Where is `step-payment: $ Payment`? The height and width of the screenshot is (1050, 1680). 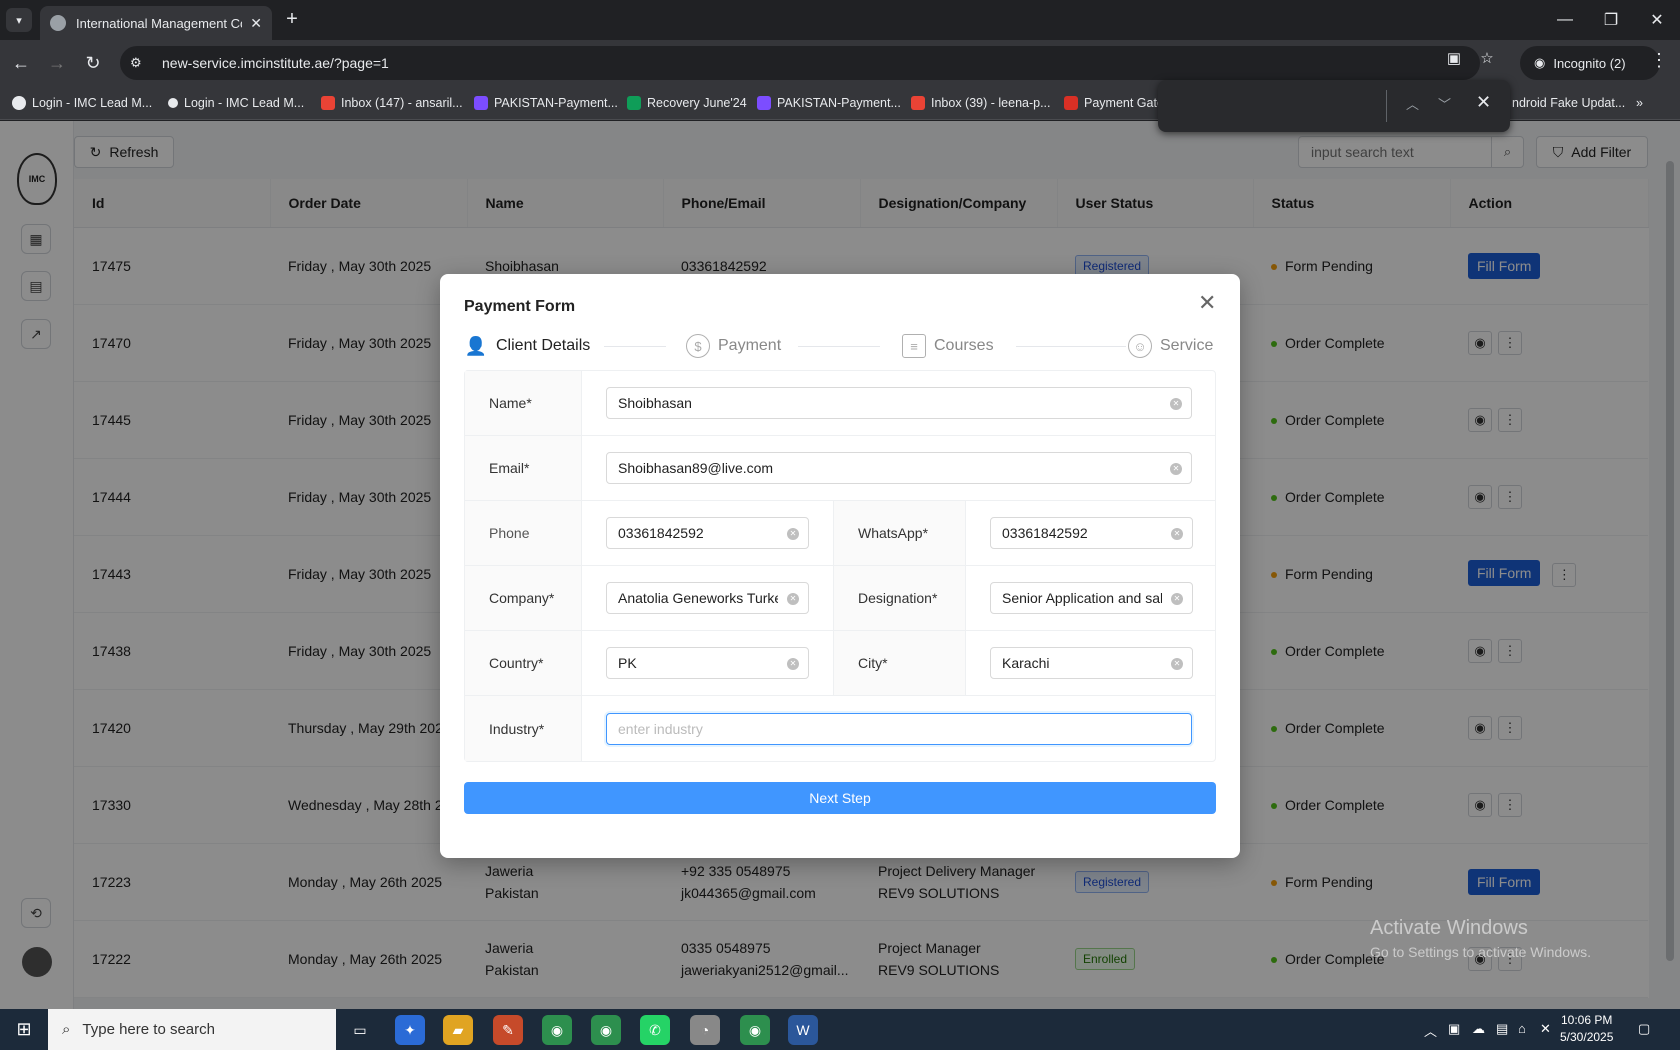
step-payment: $ Payment is located at coordinates (733, 346).